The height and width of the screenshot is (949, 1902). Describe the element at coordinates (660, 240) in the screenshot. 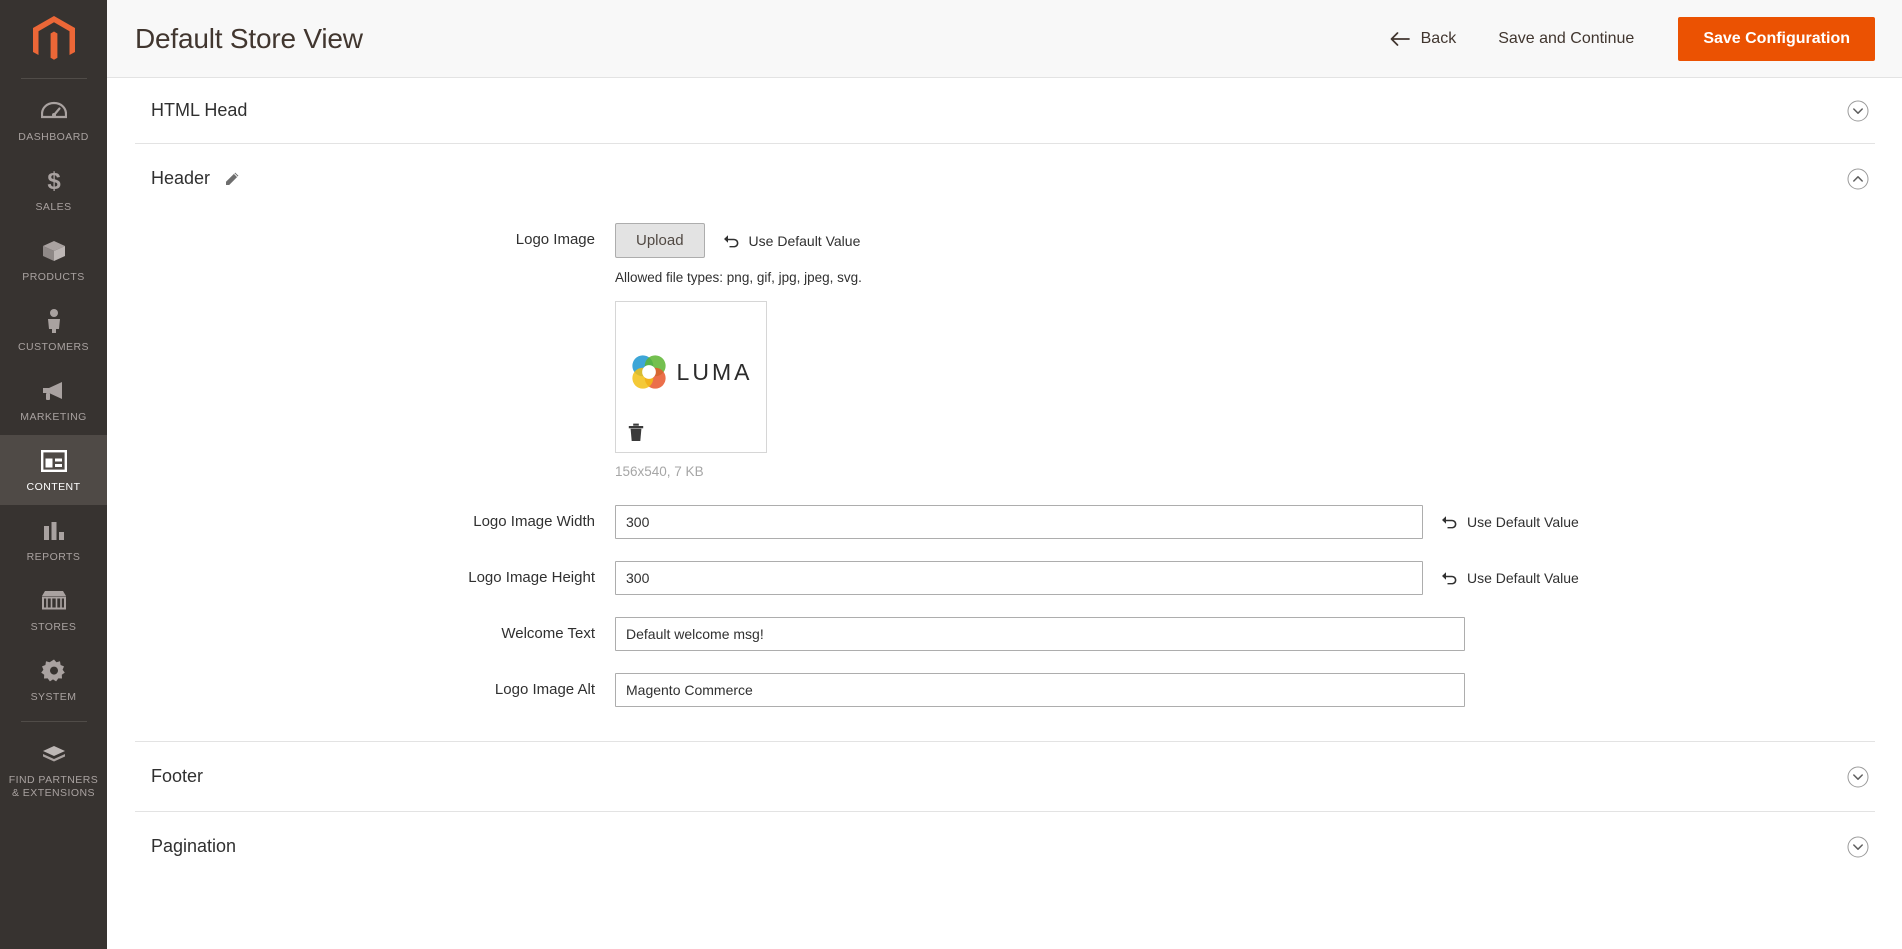

I see `upload-button: Upload` at that location.